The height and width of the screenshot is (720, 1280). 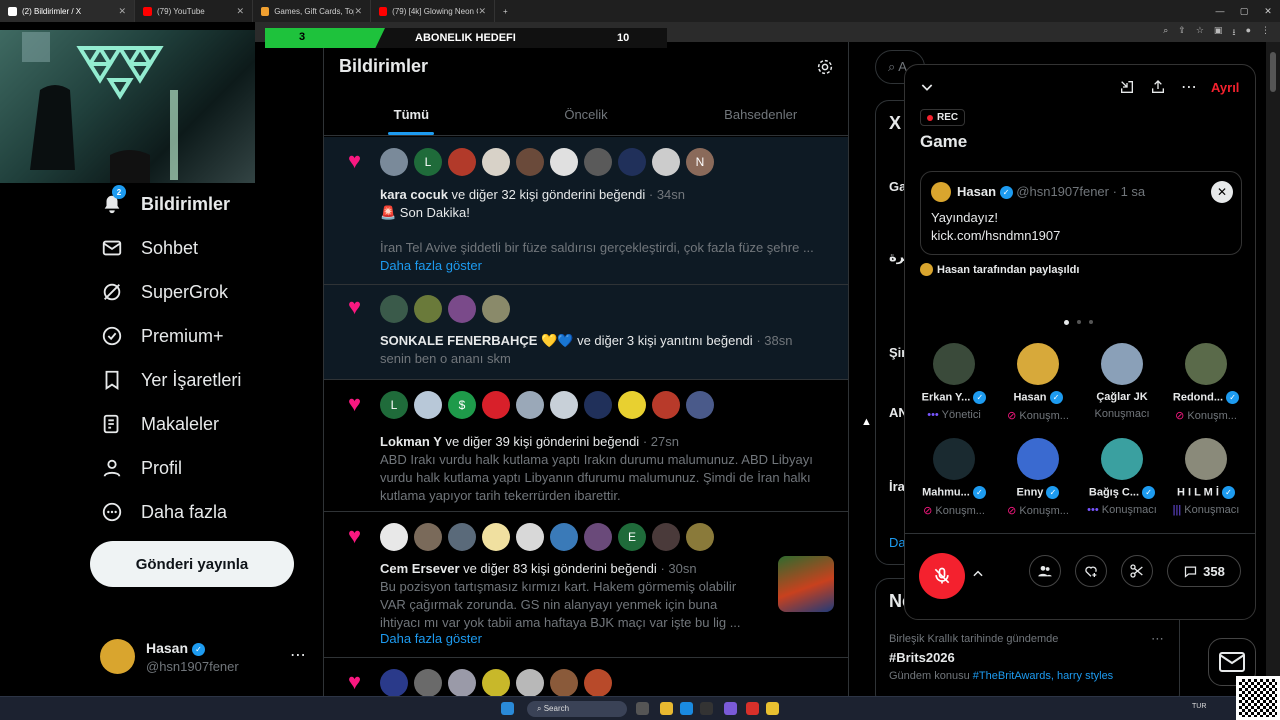 What do you see at coordinates (476, 340) in the screenshot?
I see `actor-name: SONKALE FENERBAHÇE 💛💙` at bounding box center [476, 340].